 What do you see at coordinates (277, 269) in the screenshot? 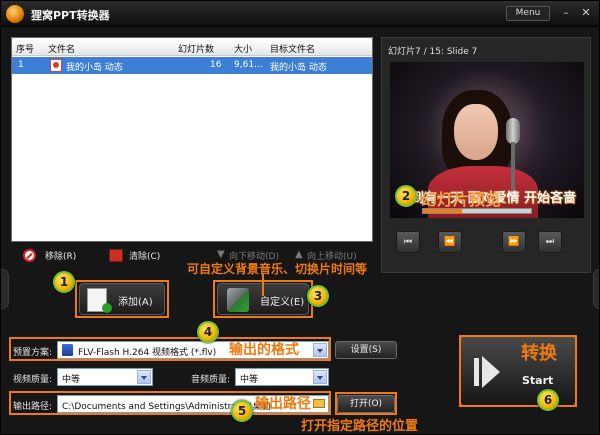
I see `annotation-custom-tip: 可自定义背景音乐、切换片时间等` at bounding box center [277, 269].